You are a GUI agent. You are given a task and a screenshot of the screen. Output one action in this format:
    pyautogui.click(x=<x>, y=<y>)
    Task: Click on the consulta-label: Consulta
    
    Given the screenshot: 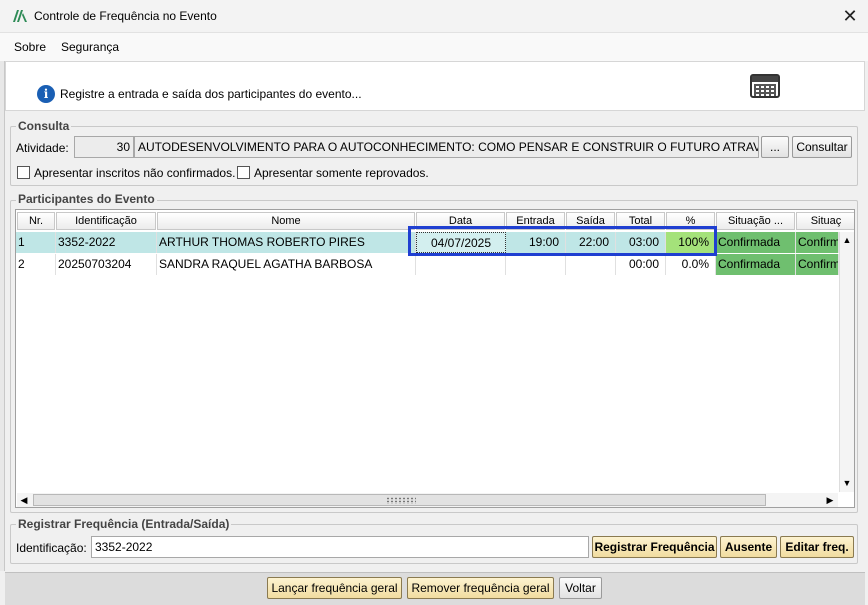 What is the action you would take?
    pyautogui.click(x=44, y=126)
    